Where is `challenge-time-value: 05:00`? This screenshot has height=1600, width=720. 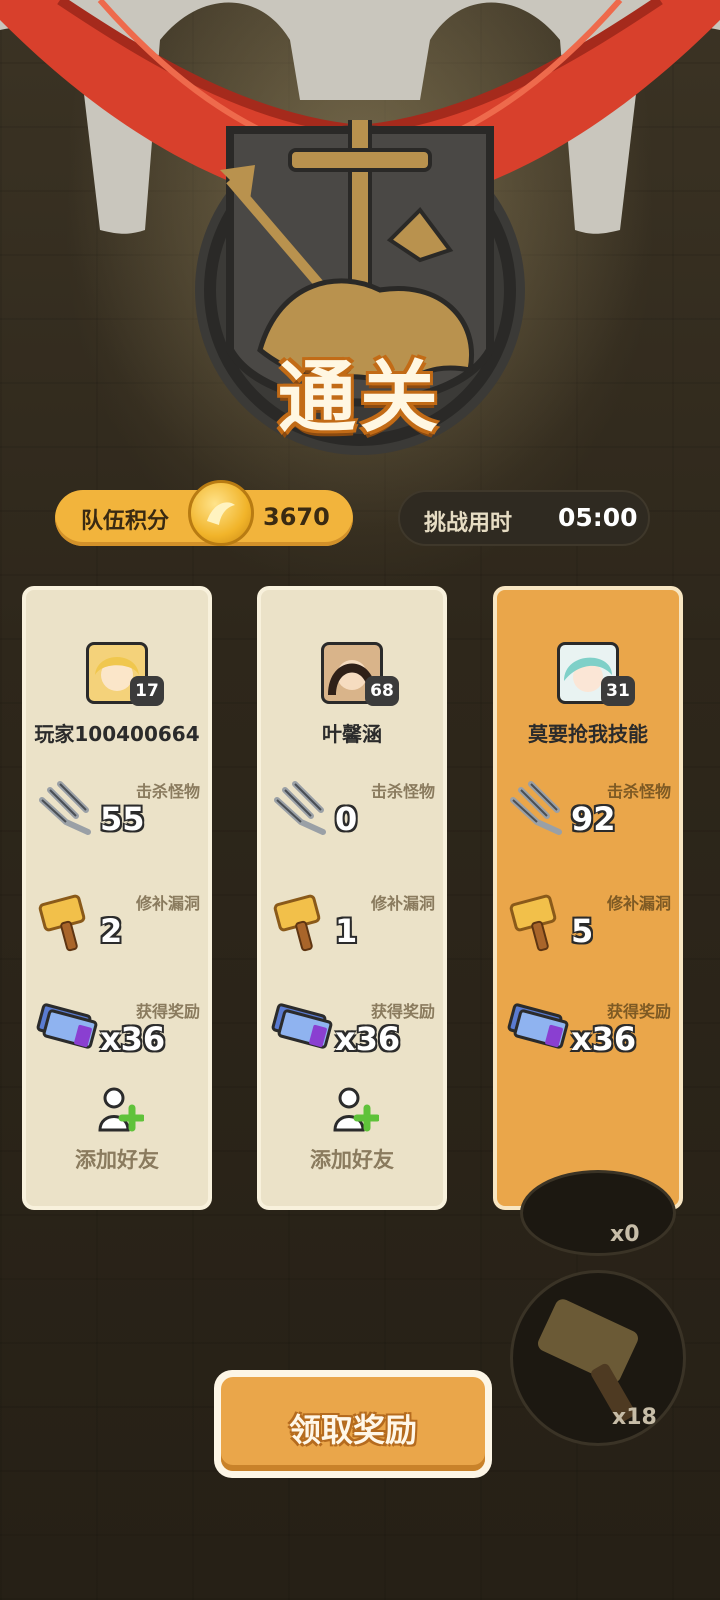
challenge-time-value: 05:00 is located at coordinates (598, 517).